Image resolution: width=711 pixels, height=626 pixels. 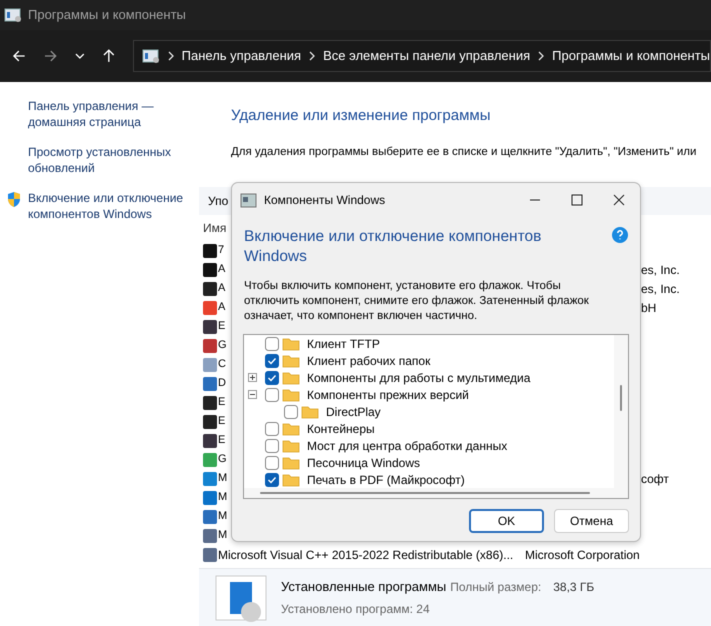 What do you see at coordinates (214, 228) in the screenshot?
I see `column-header: Имя` at bounding box center [214, 228].